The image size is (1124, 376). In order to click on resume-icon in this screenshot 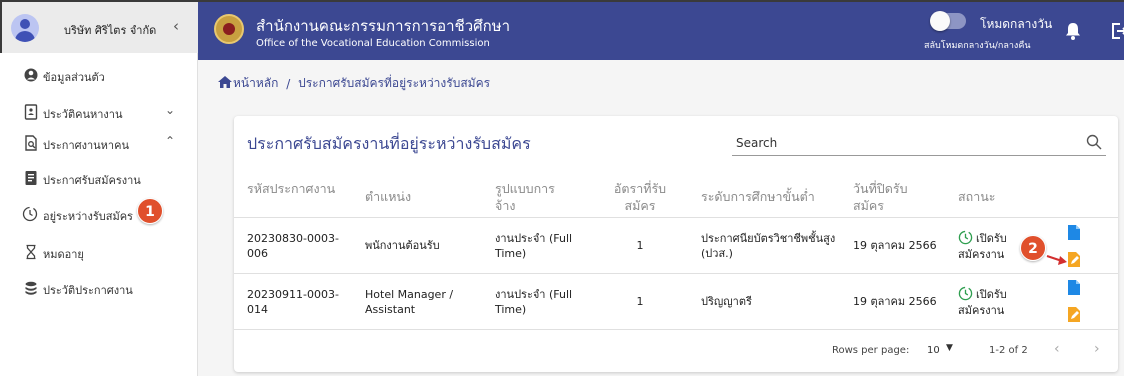, I will do `click(31, 112)`.